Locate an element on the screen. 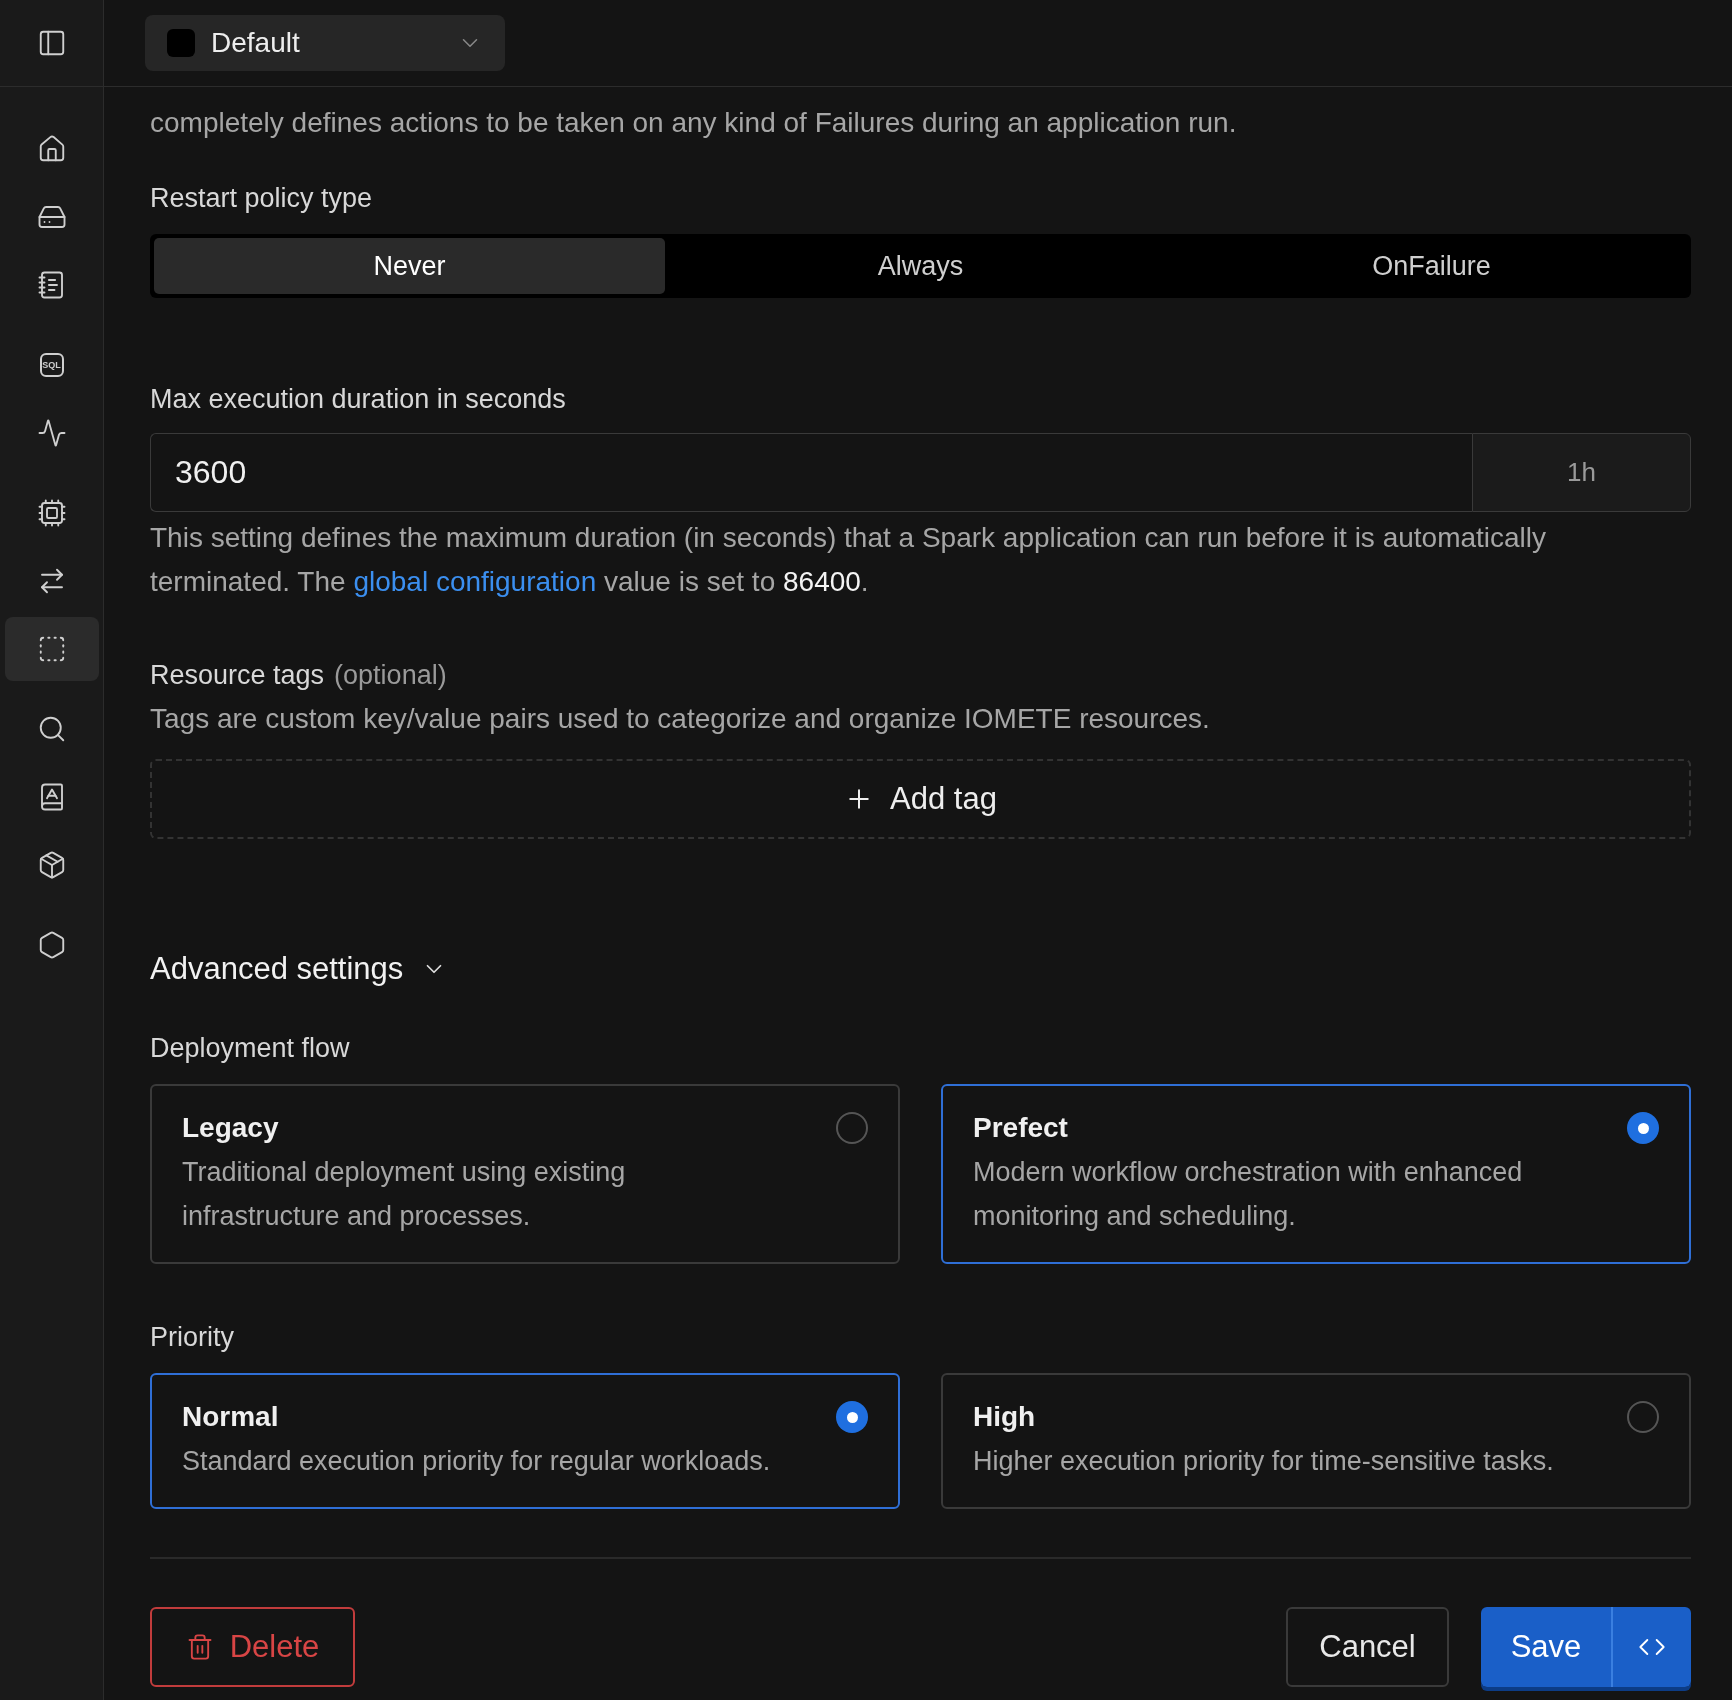 The height and width of the screenshot is (1700, 1732). global-configuration-link: global configuration is located at coordinates (475, 581).